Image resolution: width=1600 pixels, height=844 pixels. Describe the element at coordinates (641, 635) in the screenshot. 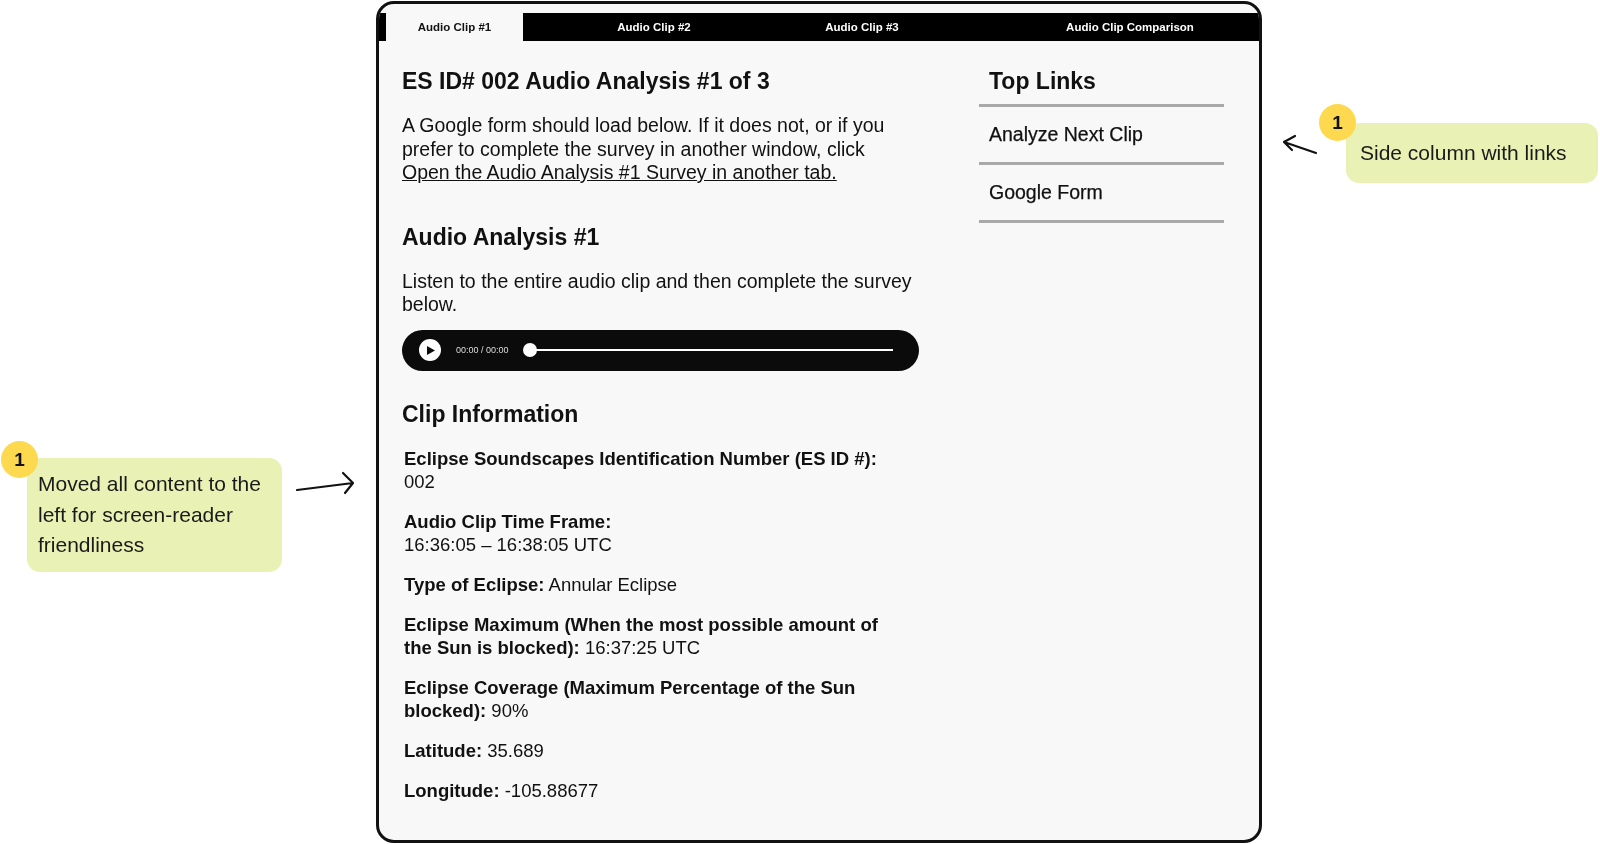

I see `info-text: Eclipse Maximum (When the most possible amount of the Sun is blocked): 16:37:25 UTC` at that location.